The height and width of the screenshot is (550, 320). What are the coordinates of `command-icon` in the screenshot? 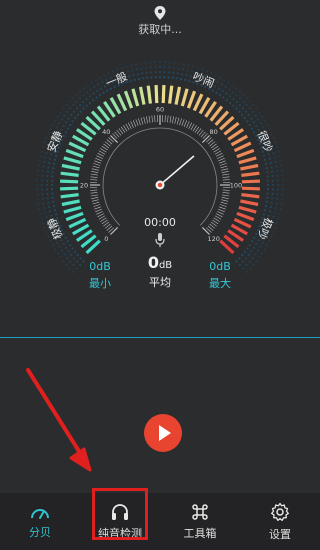 It's located at (200, 511).